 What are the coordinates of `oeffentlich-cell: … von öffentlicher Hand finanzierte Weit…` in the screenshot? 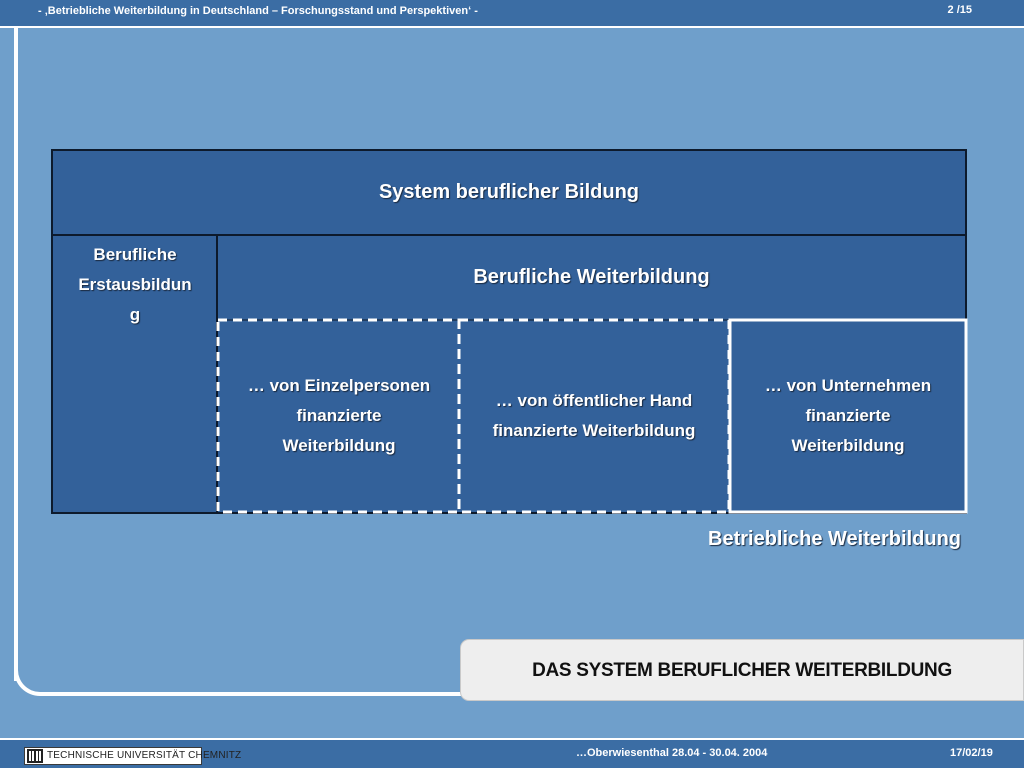 It's located at (594, 416).